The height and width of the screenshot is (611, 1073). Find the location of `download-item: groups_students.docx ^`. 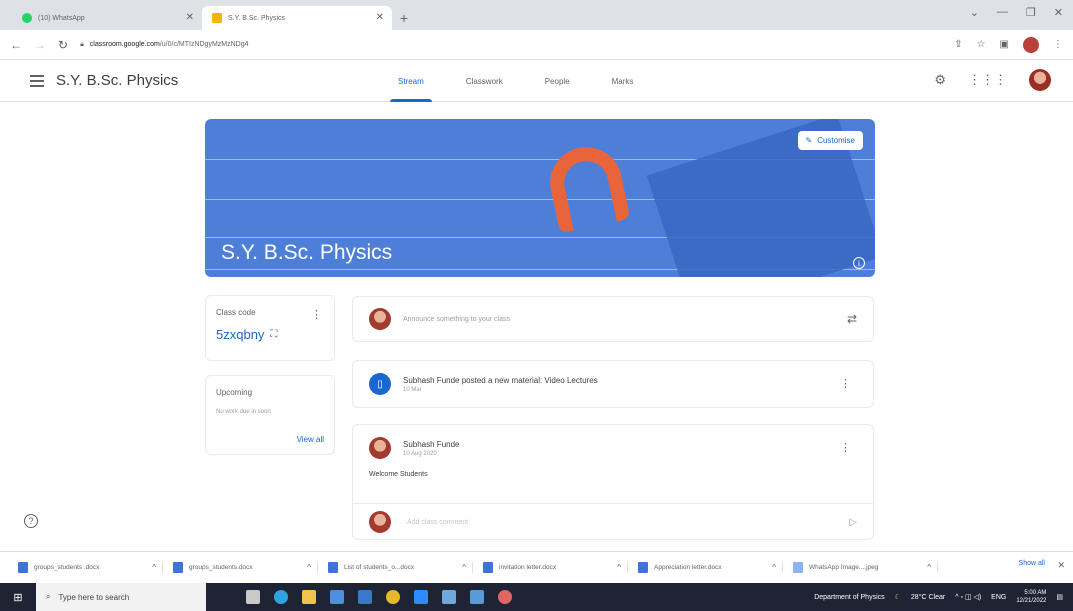

download-item: groups_students.docx ^ is located at coordinates (245, 567).